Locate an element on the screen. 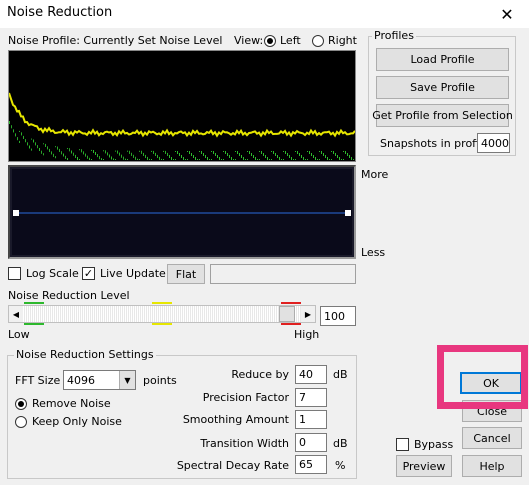 The width and height of the screenshot is (529, 485). status-box is located at coordinates (283, 274).